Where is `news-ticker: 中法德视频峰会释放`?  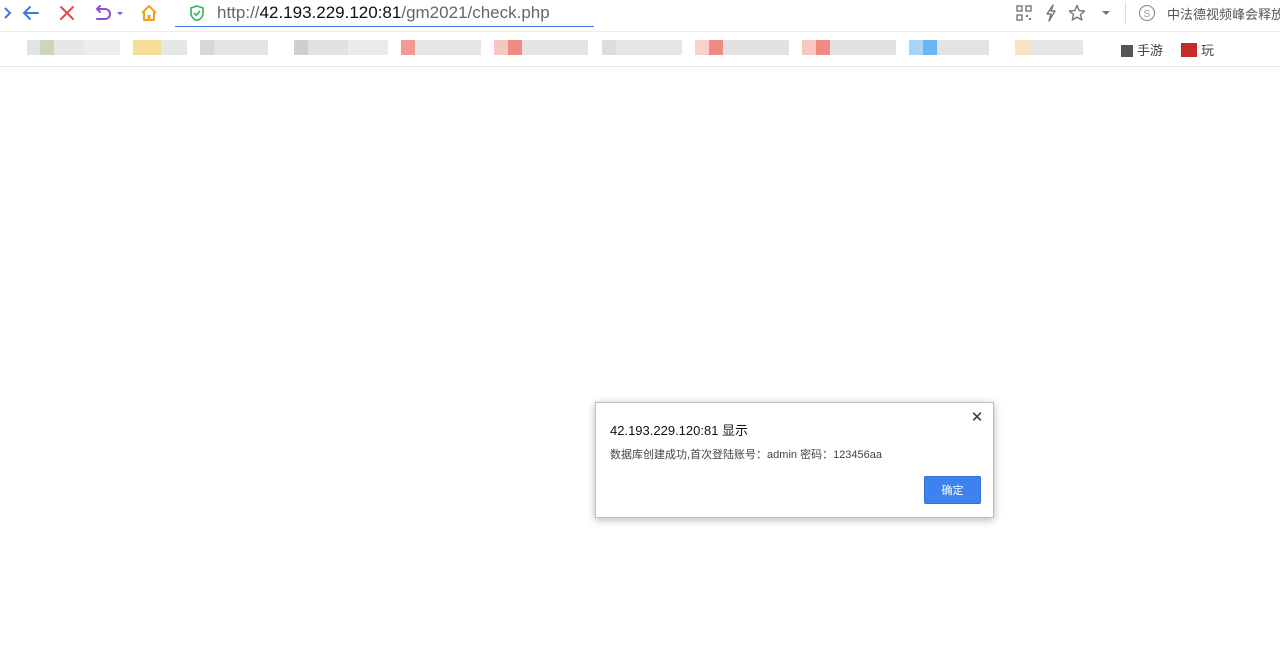 news-ticker: 中法德视频峰会释放 is located at coordinates (1223, 13).